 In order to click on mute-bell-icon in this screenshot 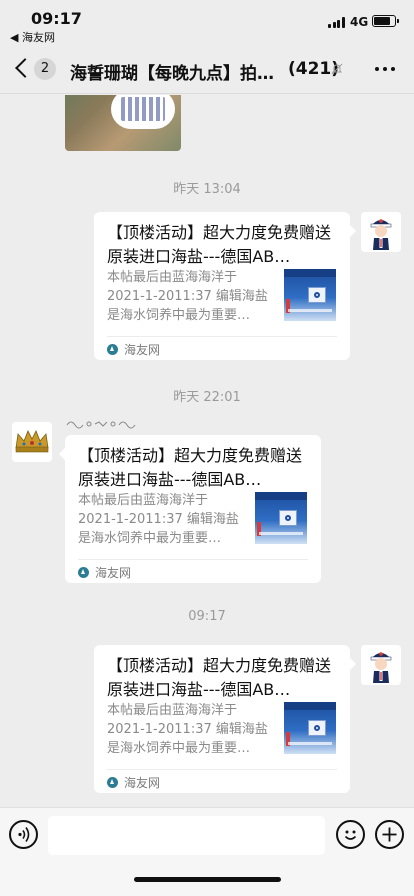, I will do `click(337, 69)`.